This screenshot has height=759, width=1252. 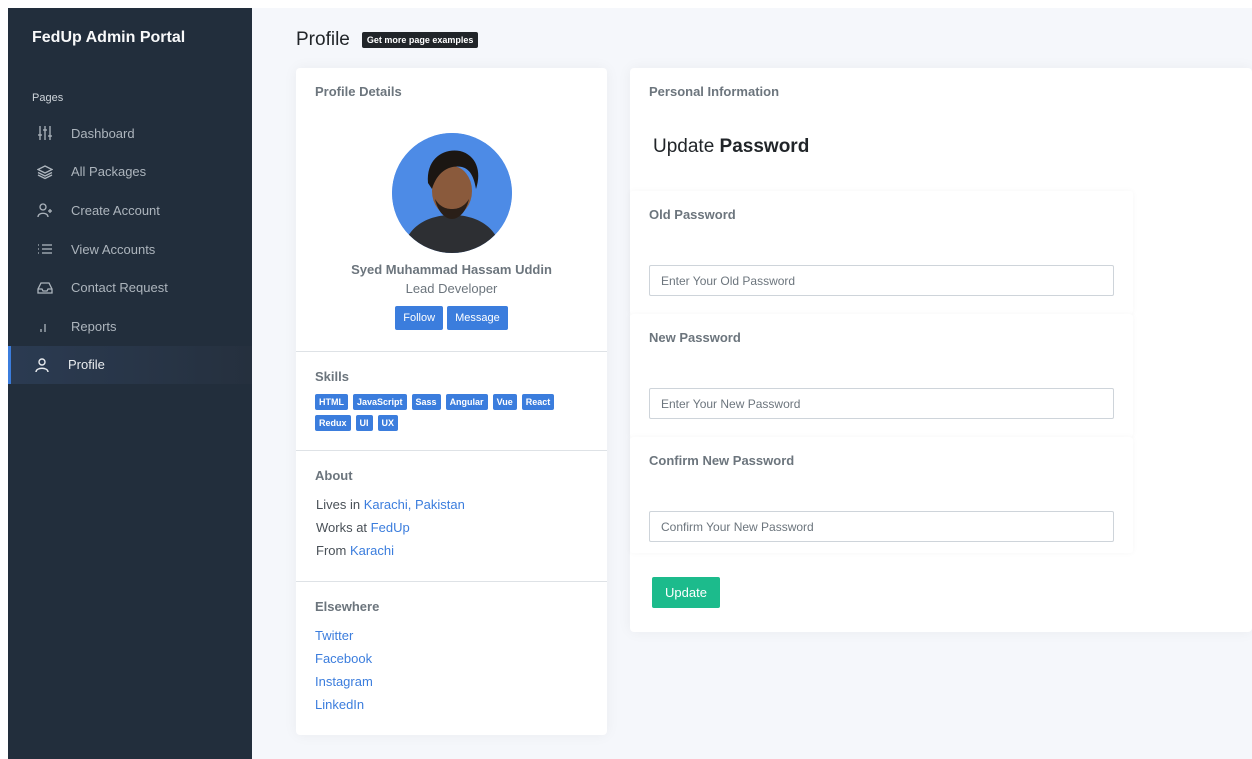 I want to click on sidebar-item-view-accounts: View Accounts, so click(x=130, y=249).